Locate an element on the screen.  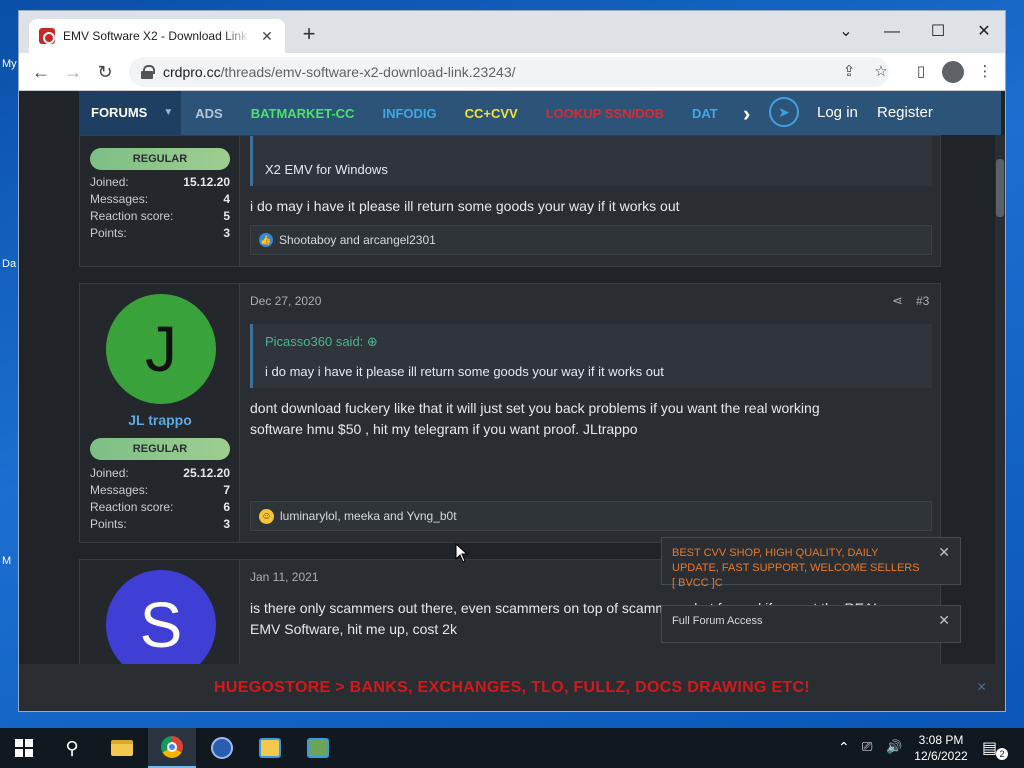
desktop-icon-label: My is located at coordinates (9, 64).